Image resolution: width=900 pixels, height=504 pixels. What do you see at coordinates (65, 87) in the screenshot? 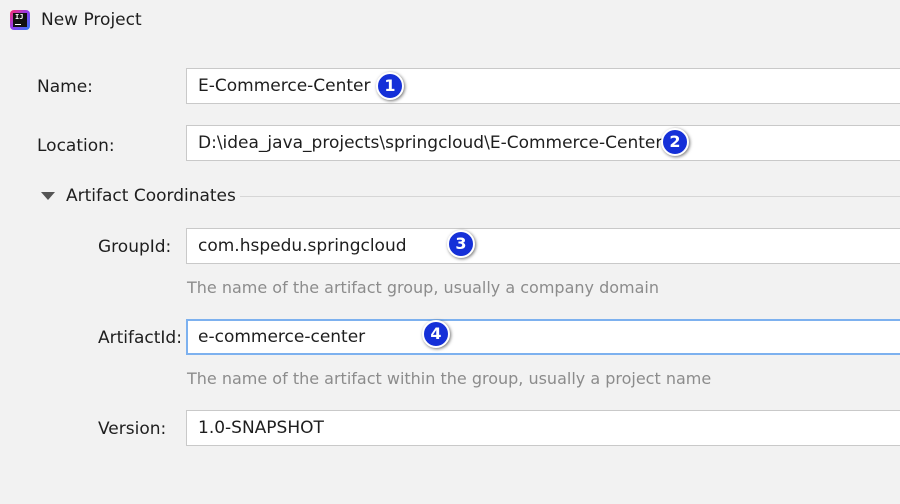
I see `name-label: Name:` at bounding box center [65, 87].